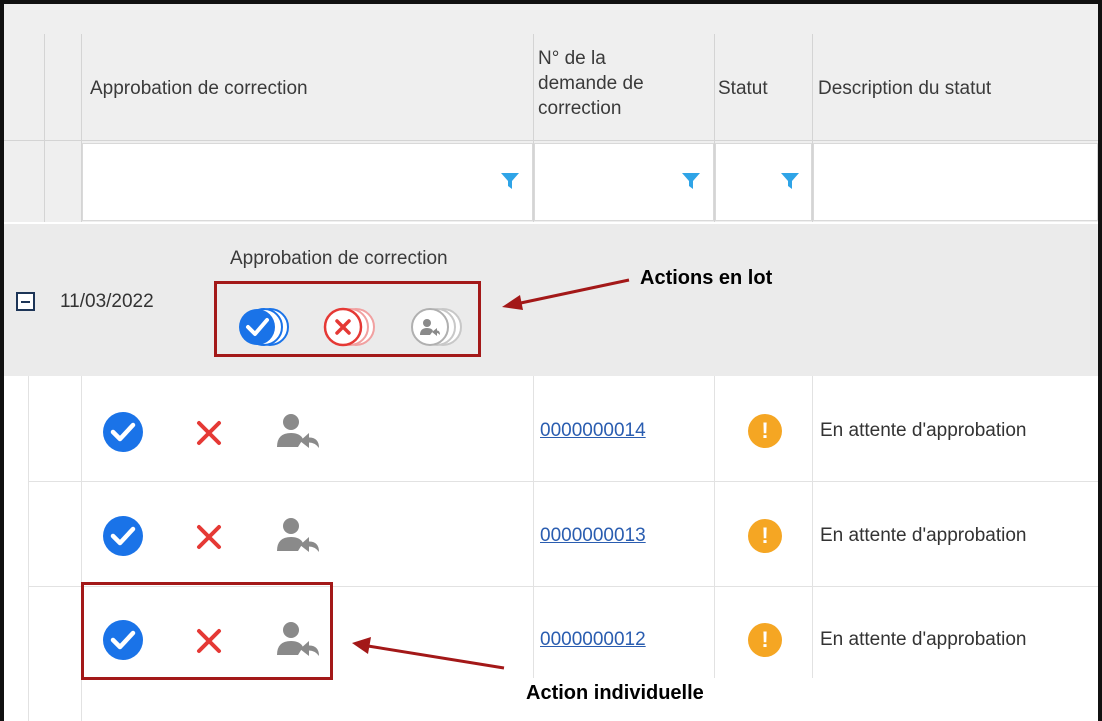 The height and width of the screenshot is (721, 1102). Describe the element at coordinates (615, 693) in the screenshot. I see `individual-annotation-label: Action individuelle` at that location.